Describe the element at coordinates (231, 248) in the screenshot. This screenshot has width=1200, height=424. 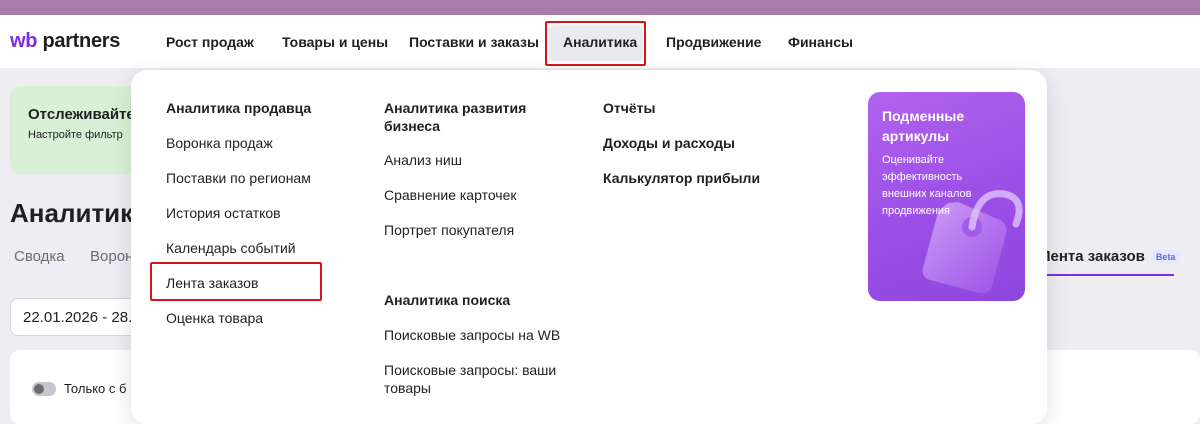
I see `menu-item-events-calendar: Календарь событий` at that location.